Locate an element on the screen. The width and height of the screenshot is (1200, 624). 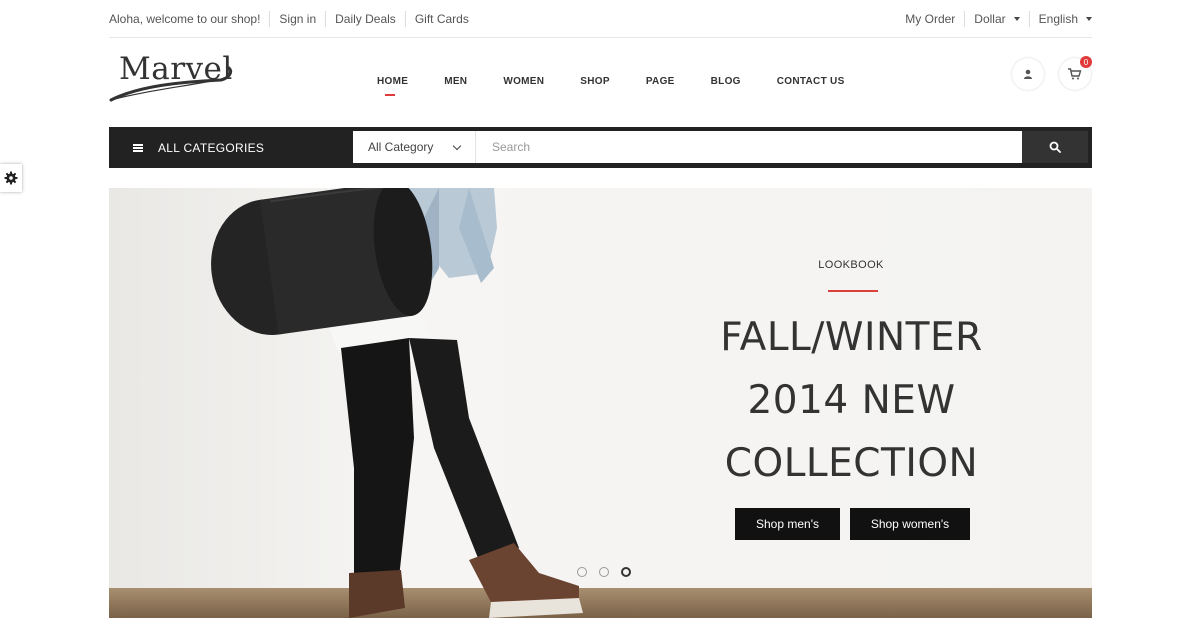
language-label: English is located at coordinates (1058, 18).